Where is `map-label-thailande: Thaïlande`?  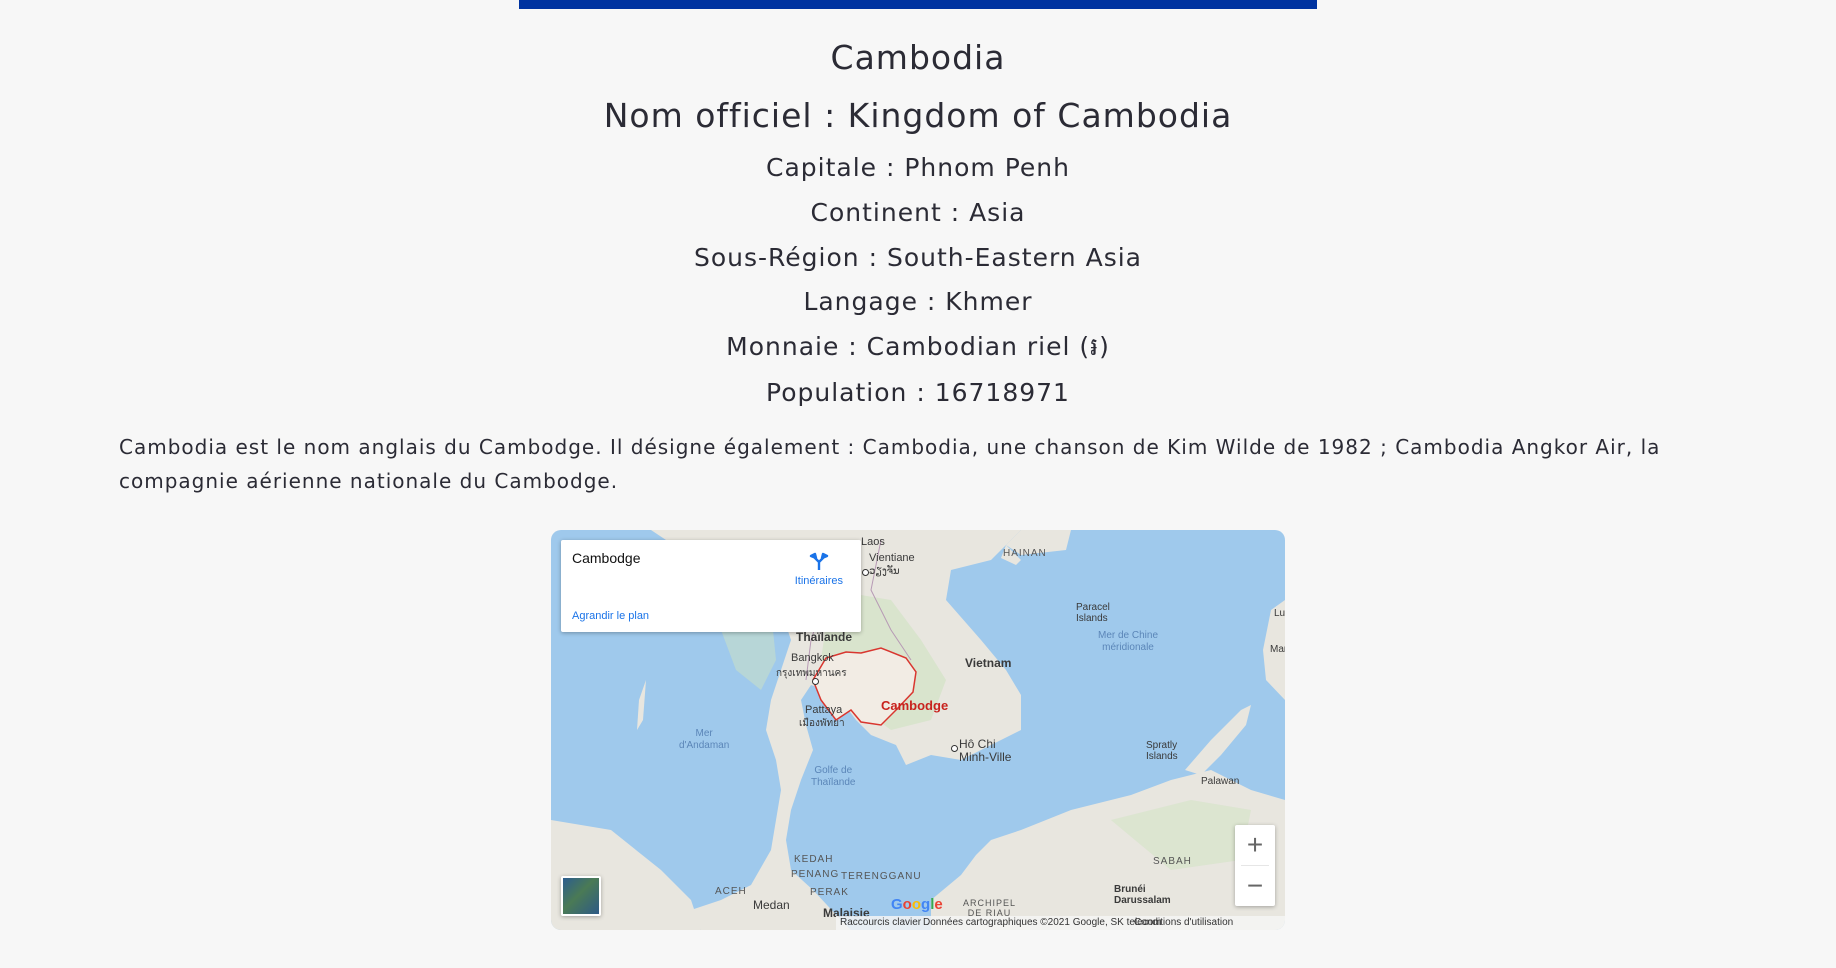
map-label-thailande: Thaïlande is located at coordinates (824, 637).